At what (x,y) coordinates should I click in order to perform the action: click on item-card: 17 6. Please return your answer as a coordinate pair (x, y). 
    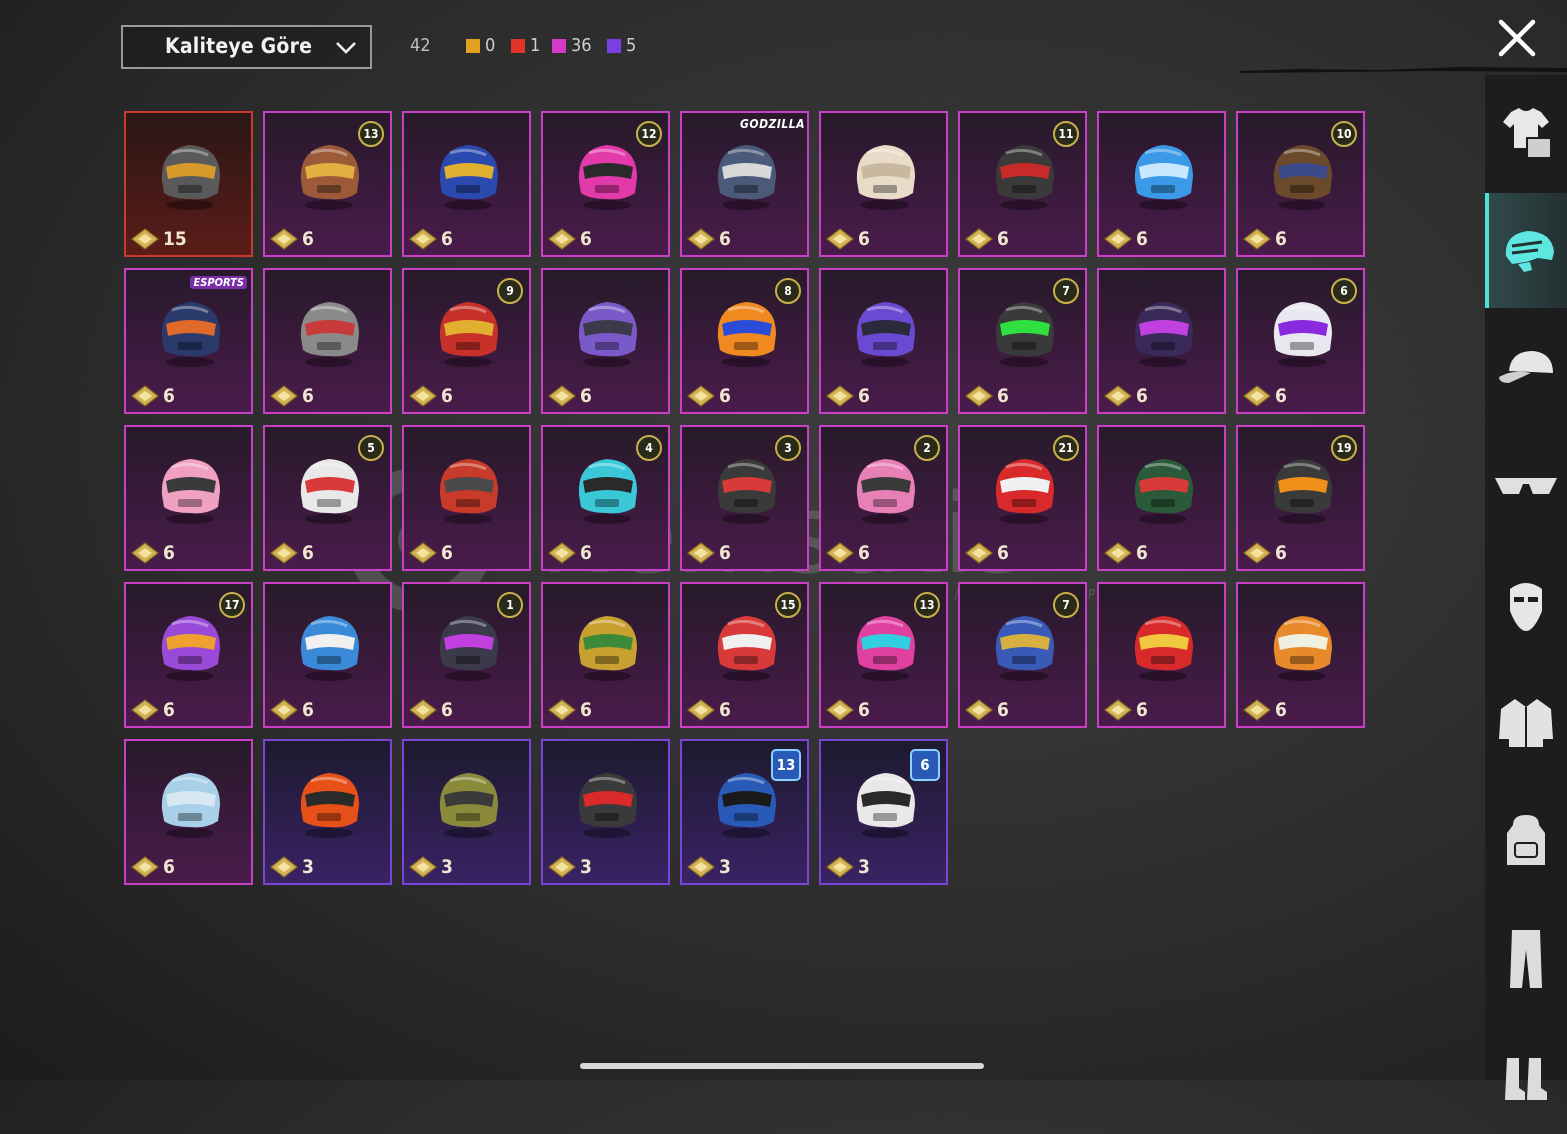
    Looking at the image, I should click on (188, 655).